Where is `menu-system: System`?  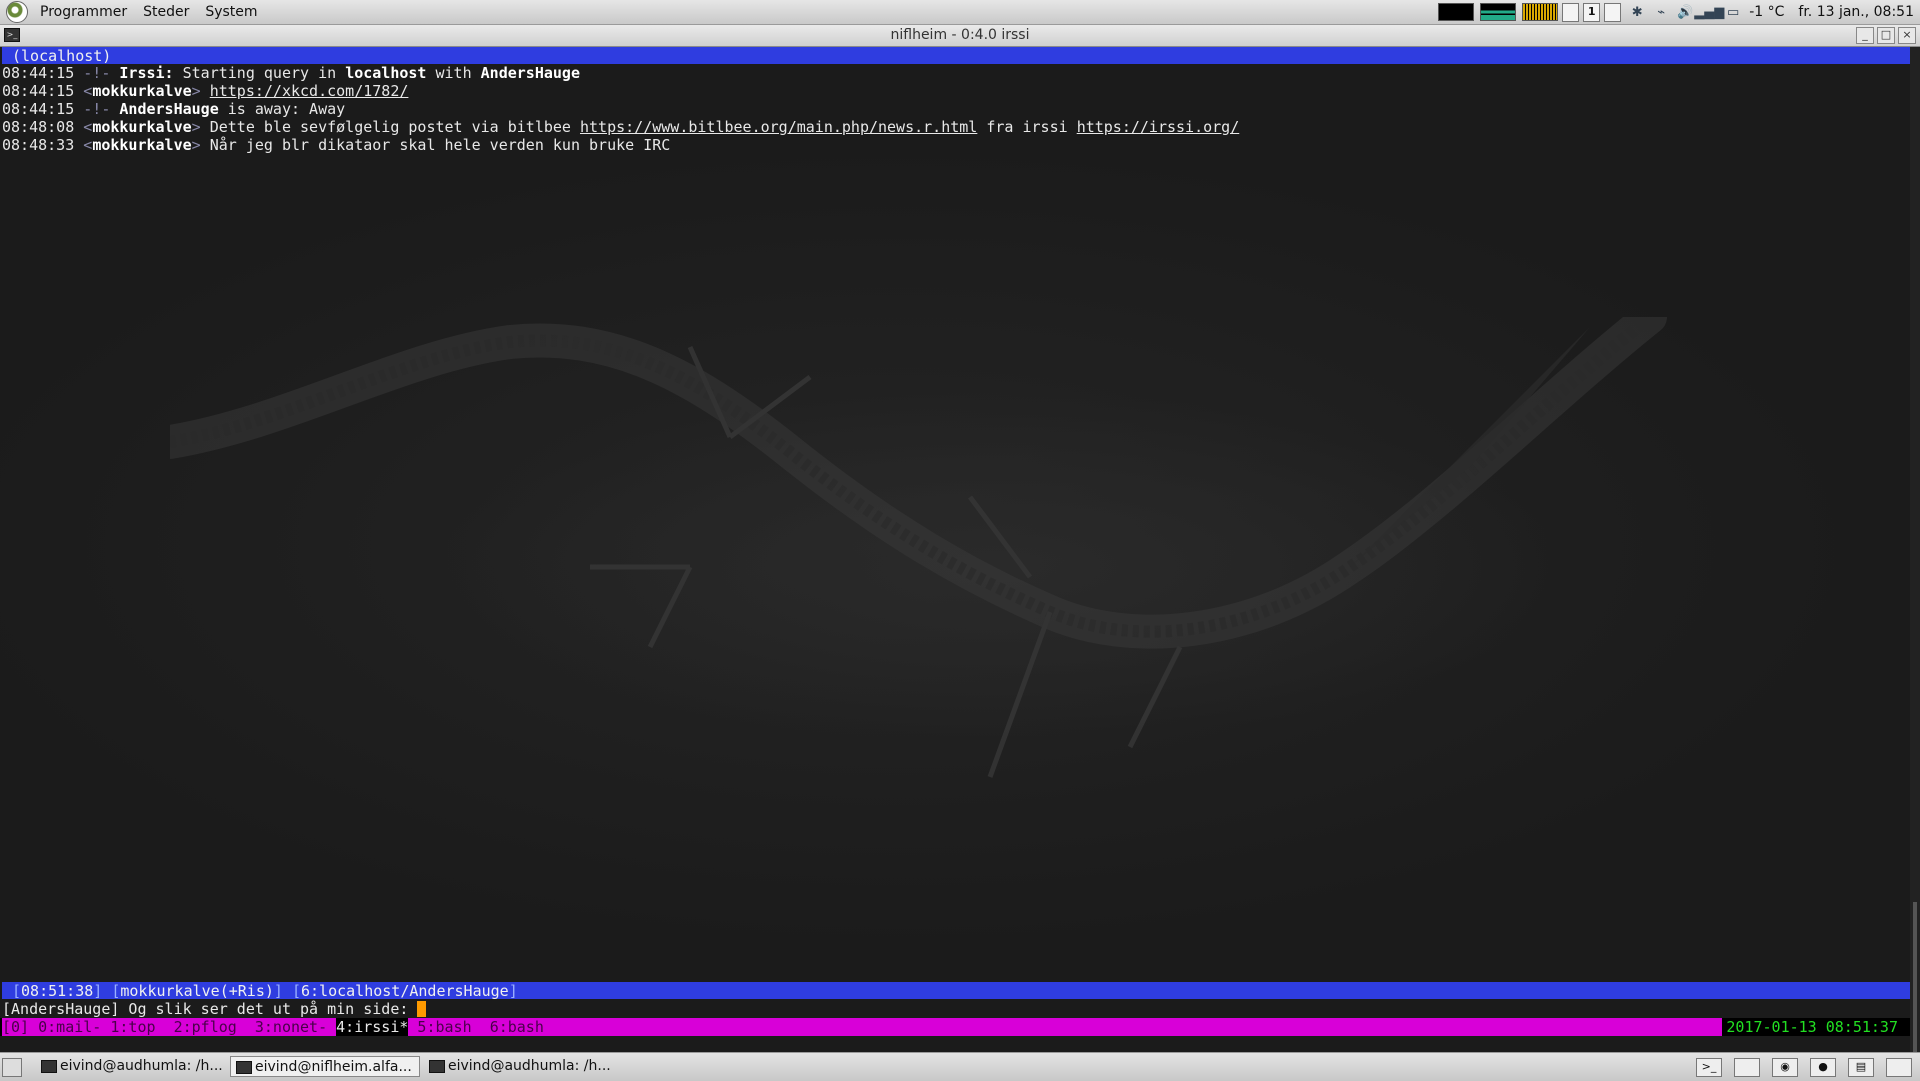 menu-system: System is located at coordinates (231, 12).